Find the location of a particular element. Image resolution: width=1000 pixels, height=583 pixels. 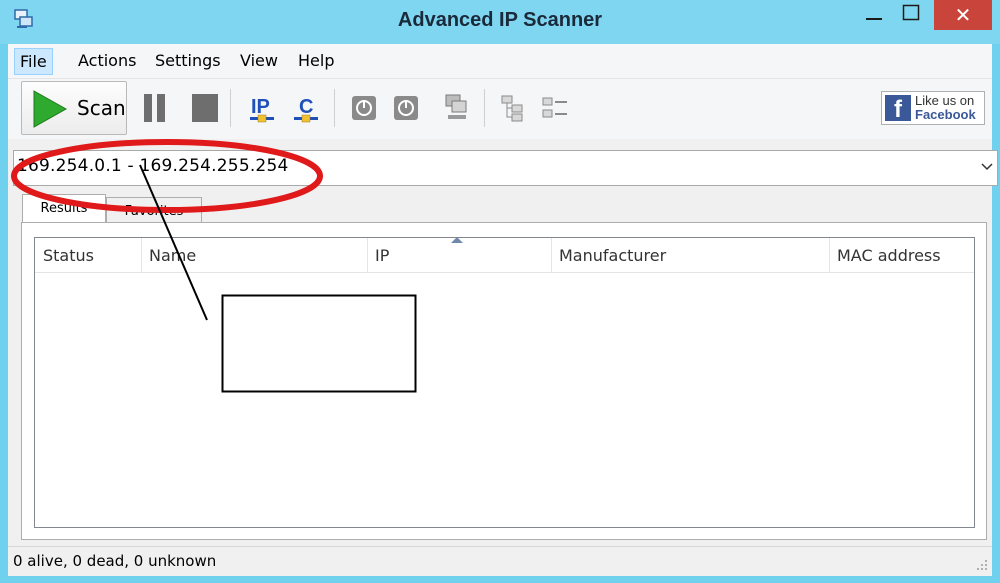

annotation-ellipse is located at coordinates (167, 176).